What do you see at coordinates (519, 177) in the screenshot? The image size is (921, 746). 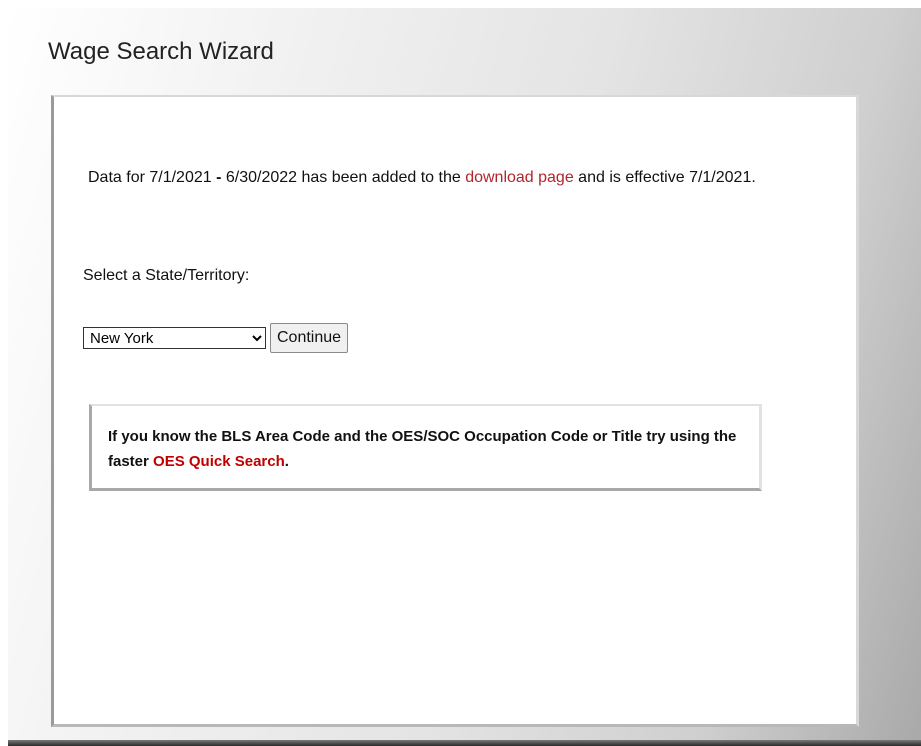 I see `download-page-link: download page` at bounding box center [519, 177].